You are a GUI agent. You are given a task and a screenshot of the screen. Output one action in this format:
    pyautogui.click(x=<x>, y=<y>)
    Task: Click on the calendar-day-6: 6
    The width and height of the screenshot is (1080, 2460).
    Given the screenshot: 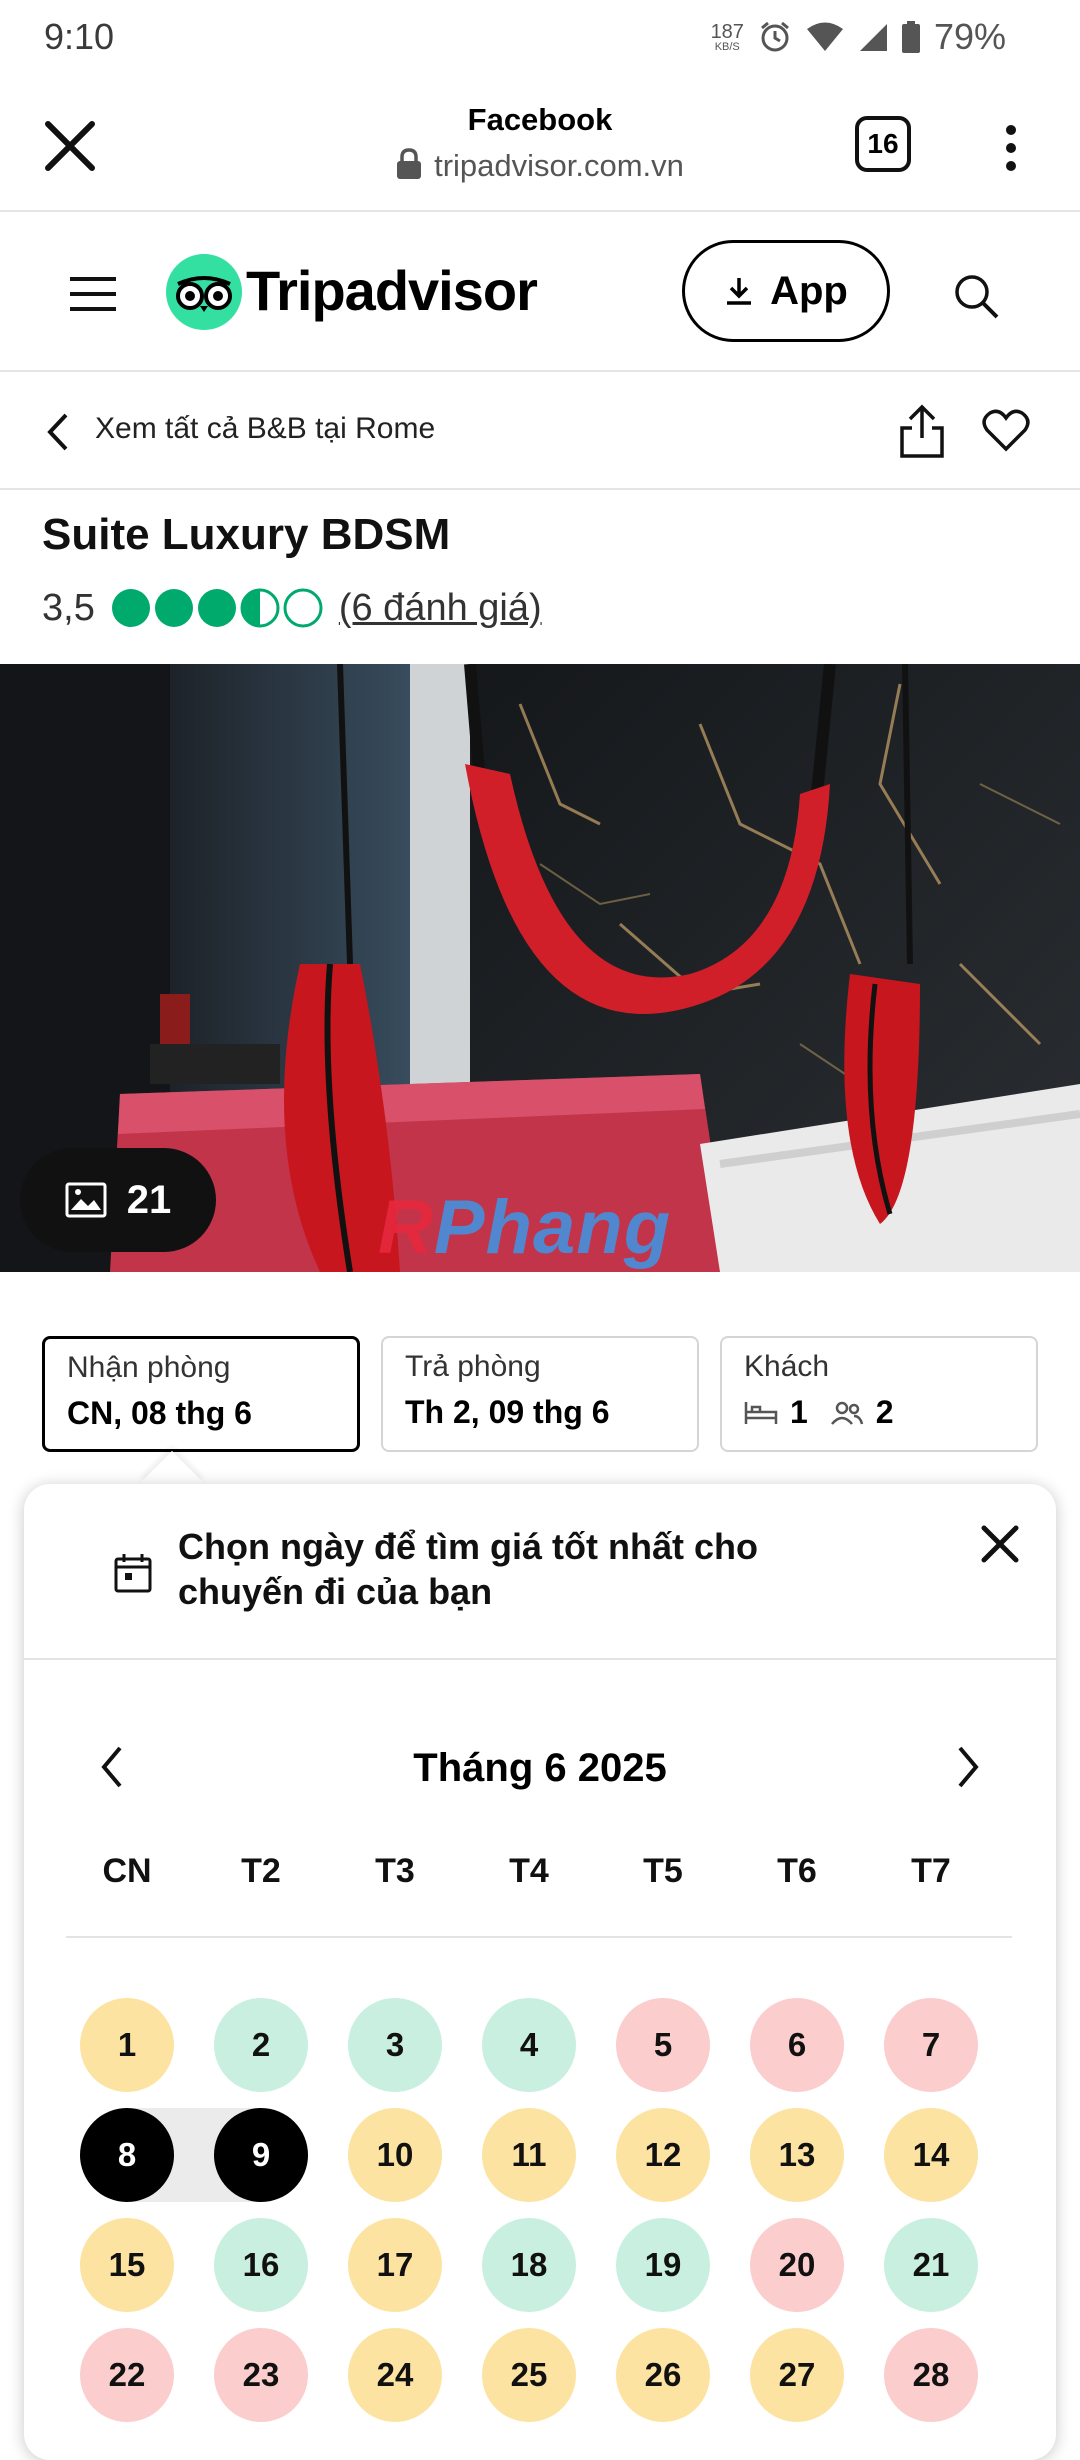 What is the action you would take?
    pyautogui.click(x=797, y=2045)
    